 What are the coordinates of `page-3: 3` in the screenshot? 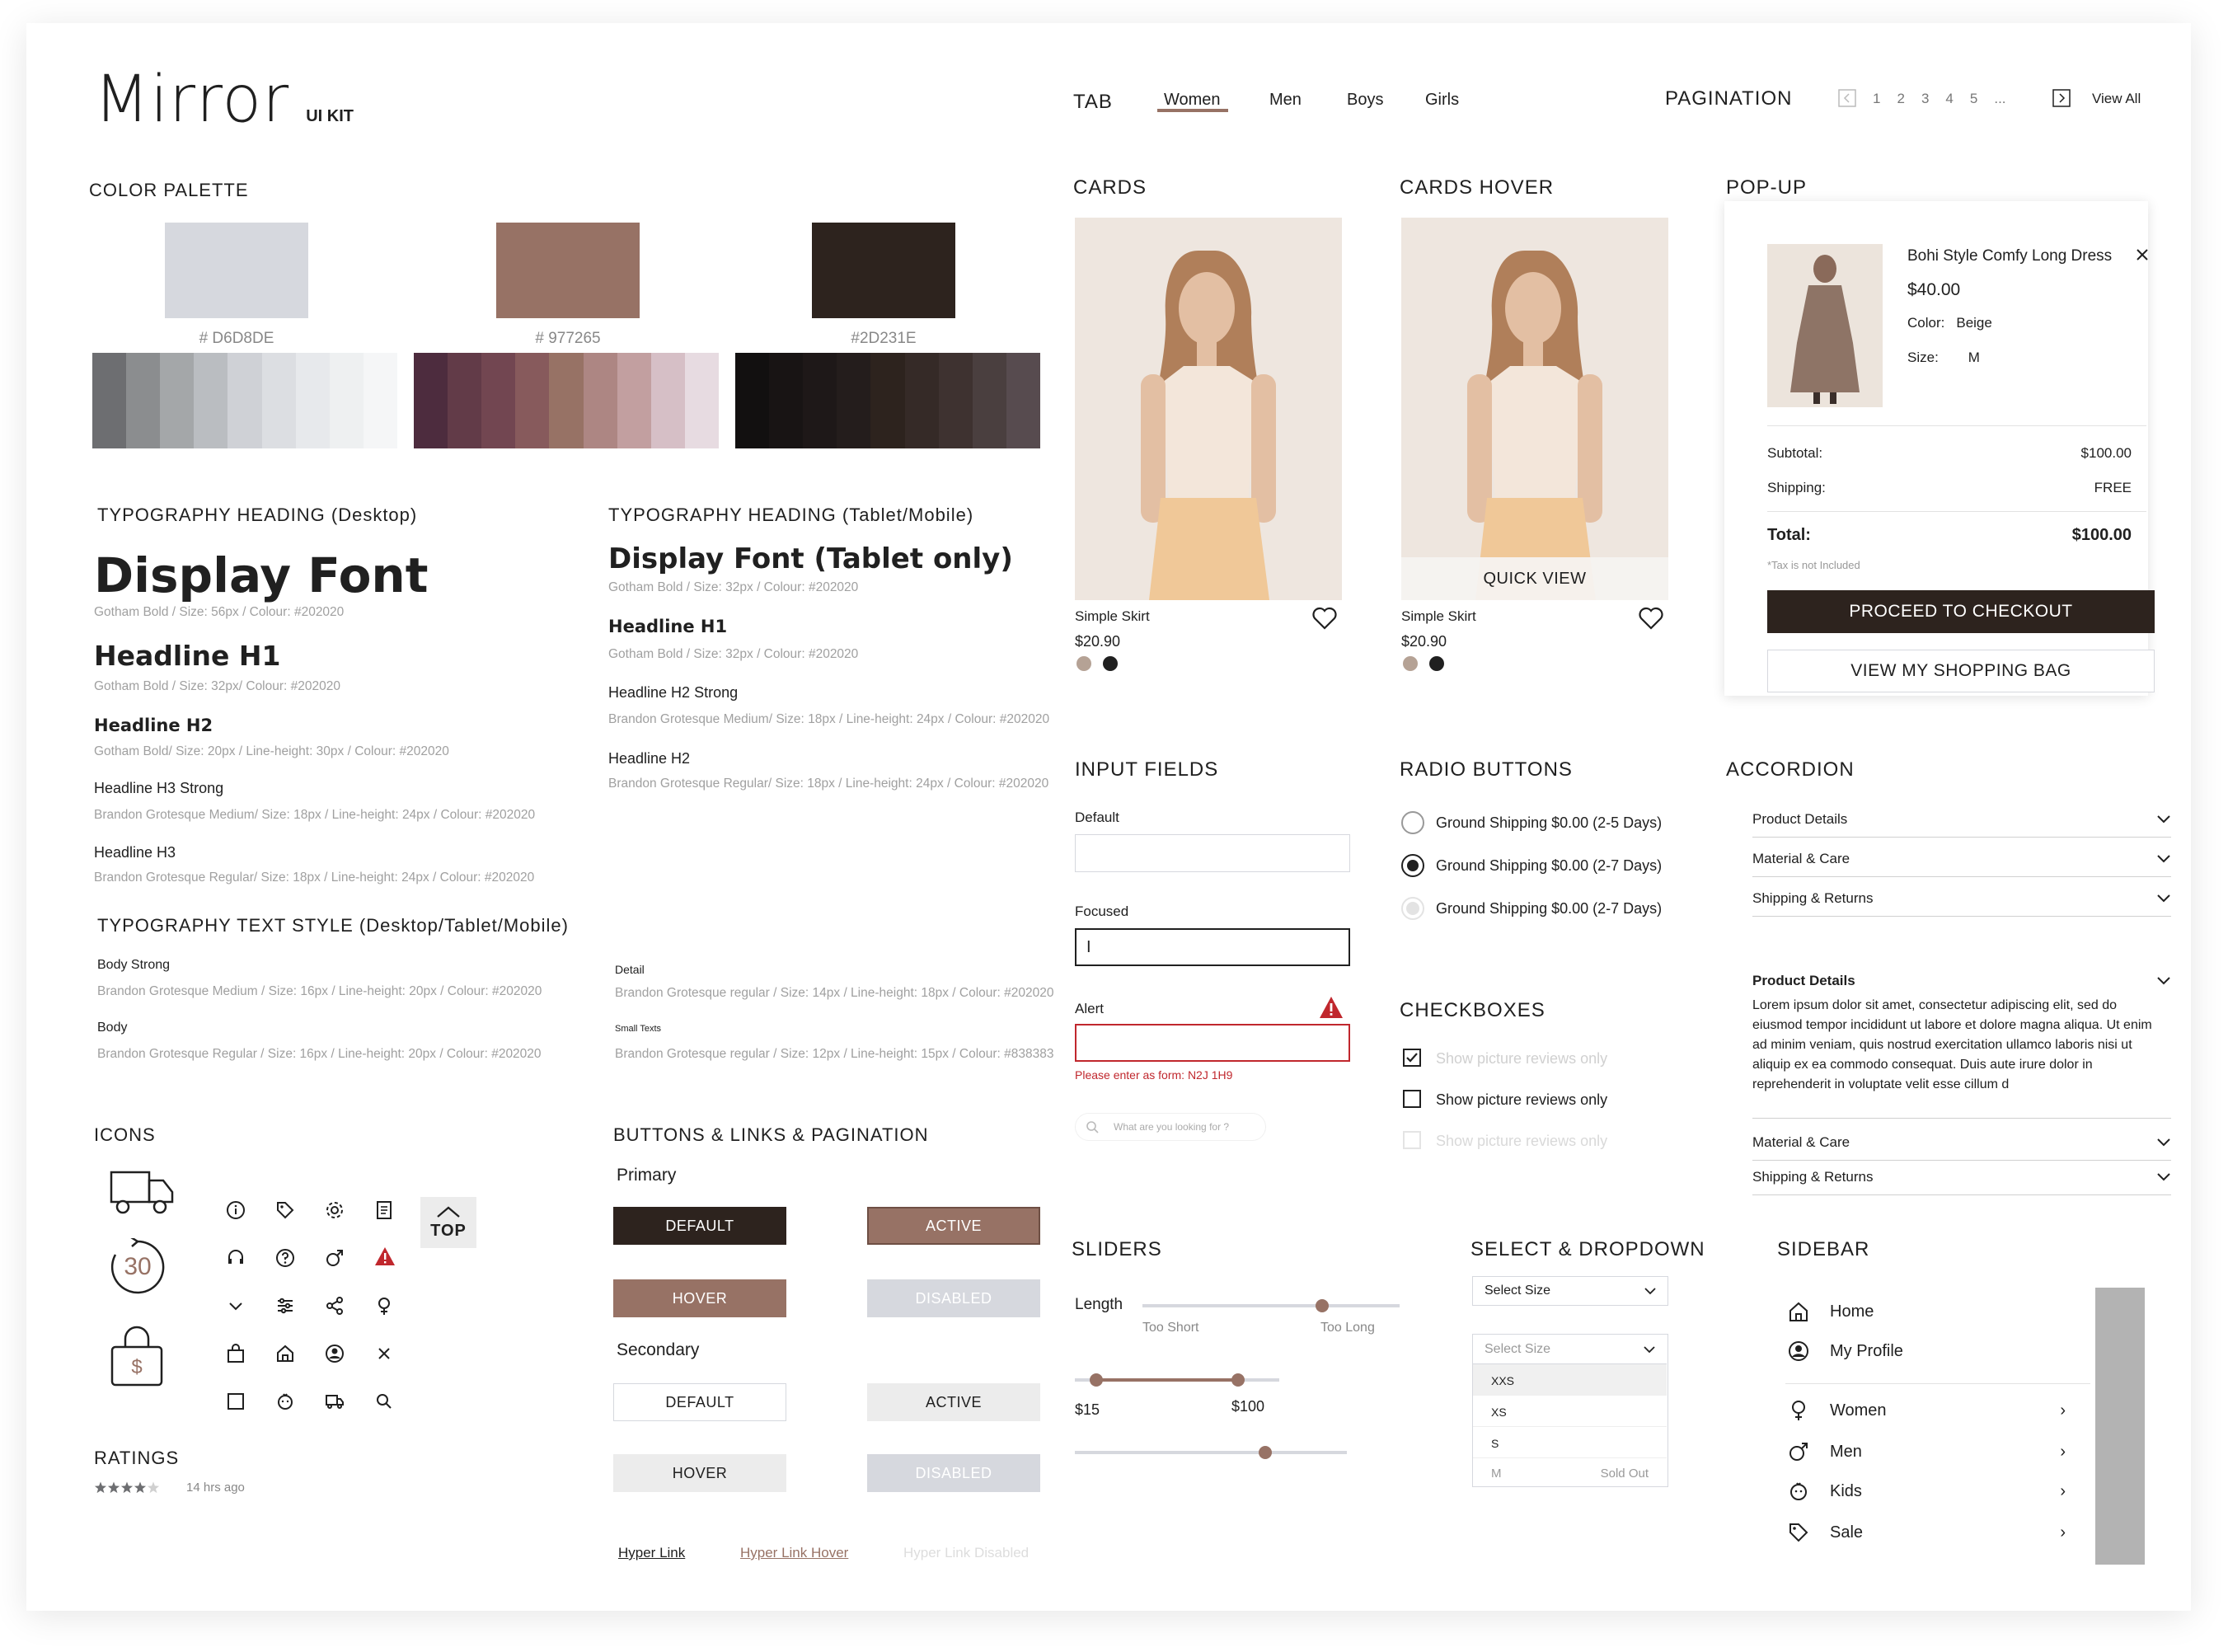 It's located at (1925, 99).